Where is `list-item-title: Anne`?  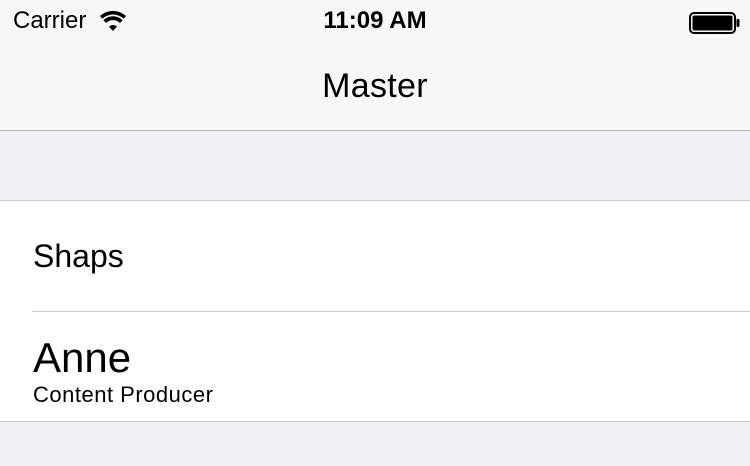
list-item-title: Anne is located at coordinates (82, 357).